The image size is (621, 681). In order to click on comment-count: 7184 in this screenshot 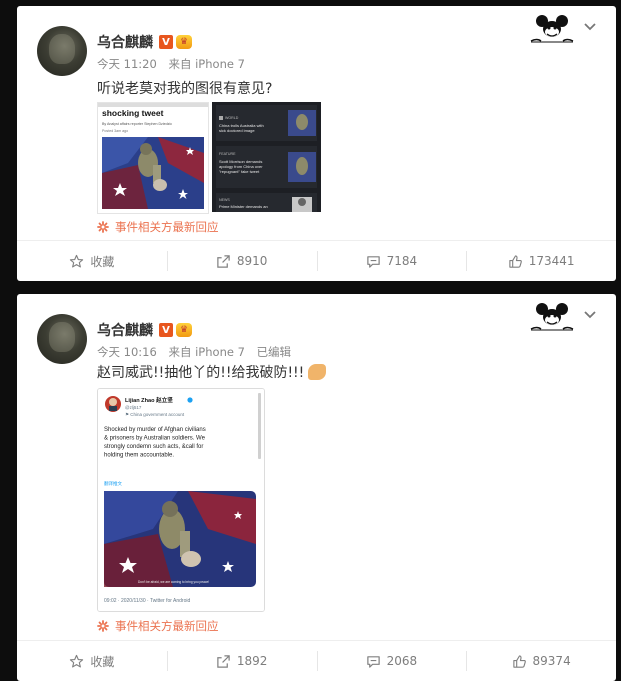, I will do `click(402, 261)`.